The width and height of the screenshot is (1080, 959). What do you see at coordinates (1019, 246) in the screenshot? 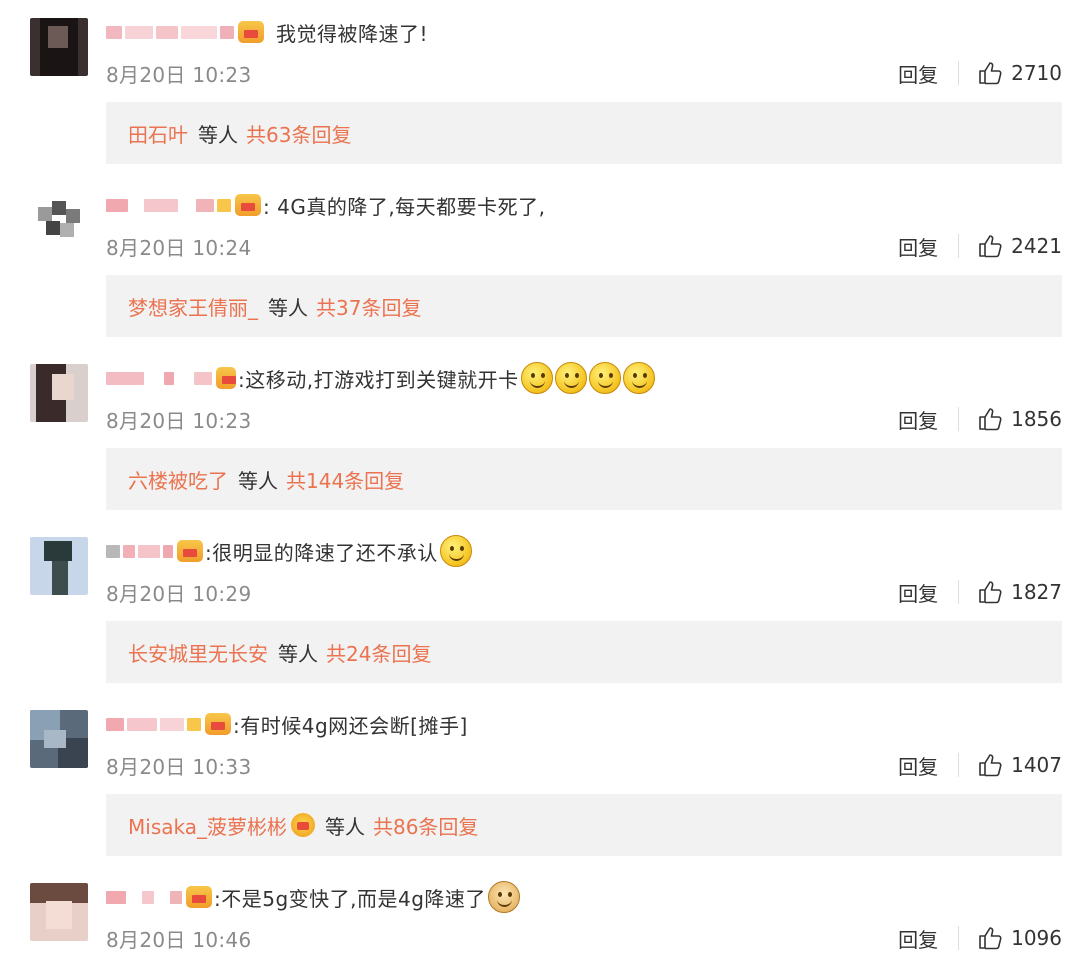
I see `like-button: 2421` at bounding box center [1019, 246].